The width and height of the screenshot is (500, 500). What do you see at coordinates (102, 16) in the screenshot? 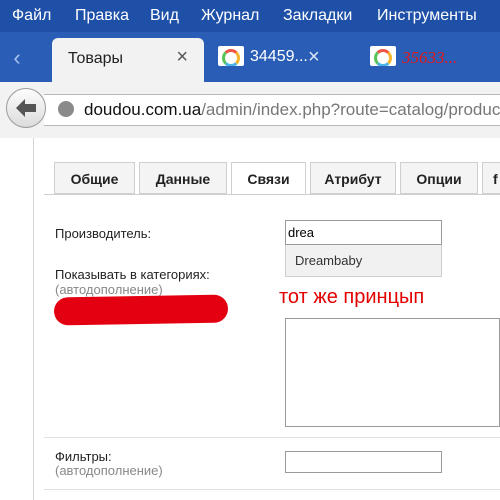
I see `menu-edit: Правка` at bounding box center [102, 16].